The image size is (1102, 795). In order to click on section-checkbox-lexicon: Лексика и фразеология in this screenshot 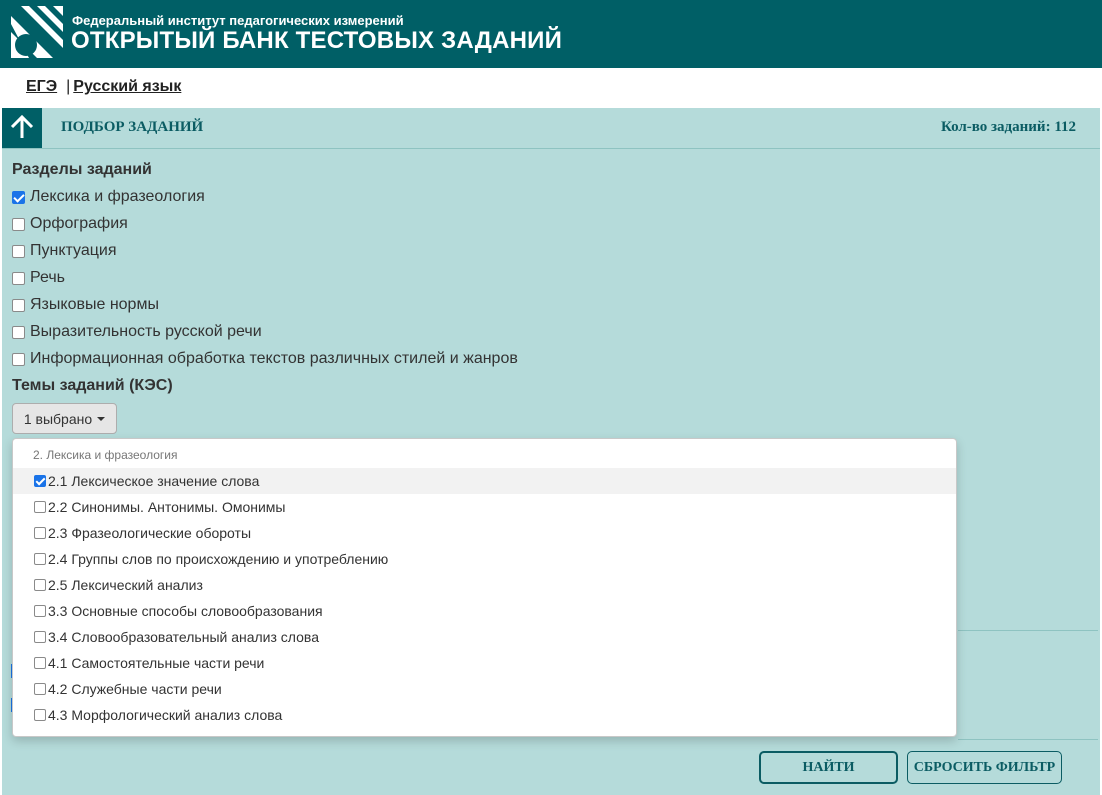, I will do `click(108, 197)`.